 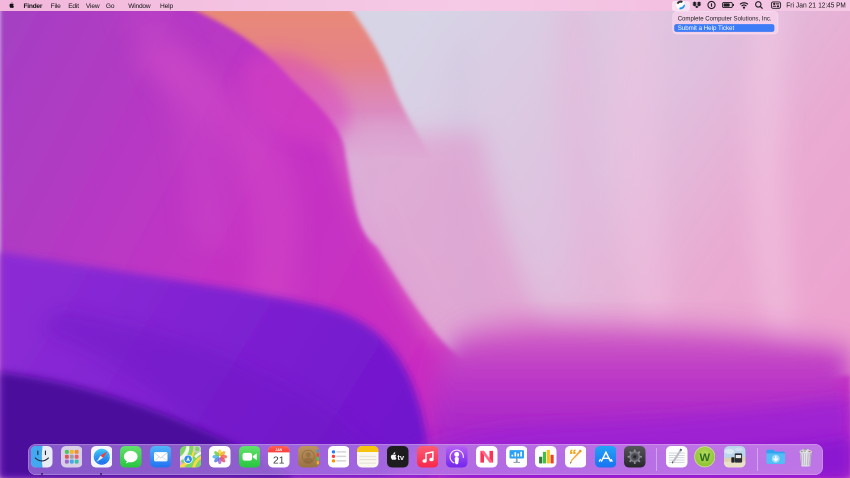 What do you see at coordinates (704, 458) in the screenshot?
I see `svg-text: W` at bounding box center [704, 458].